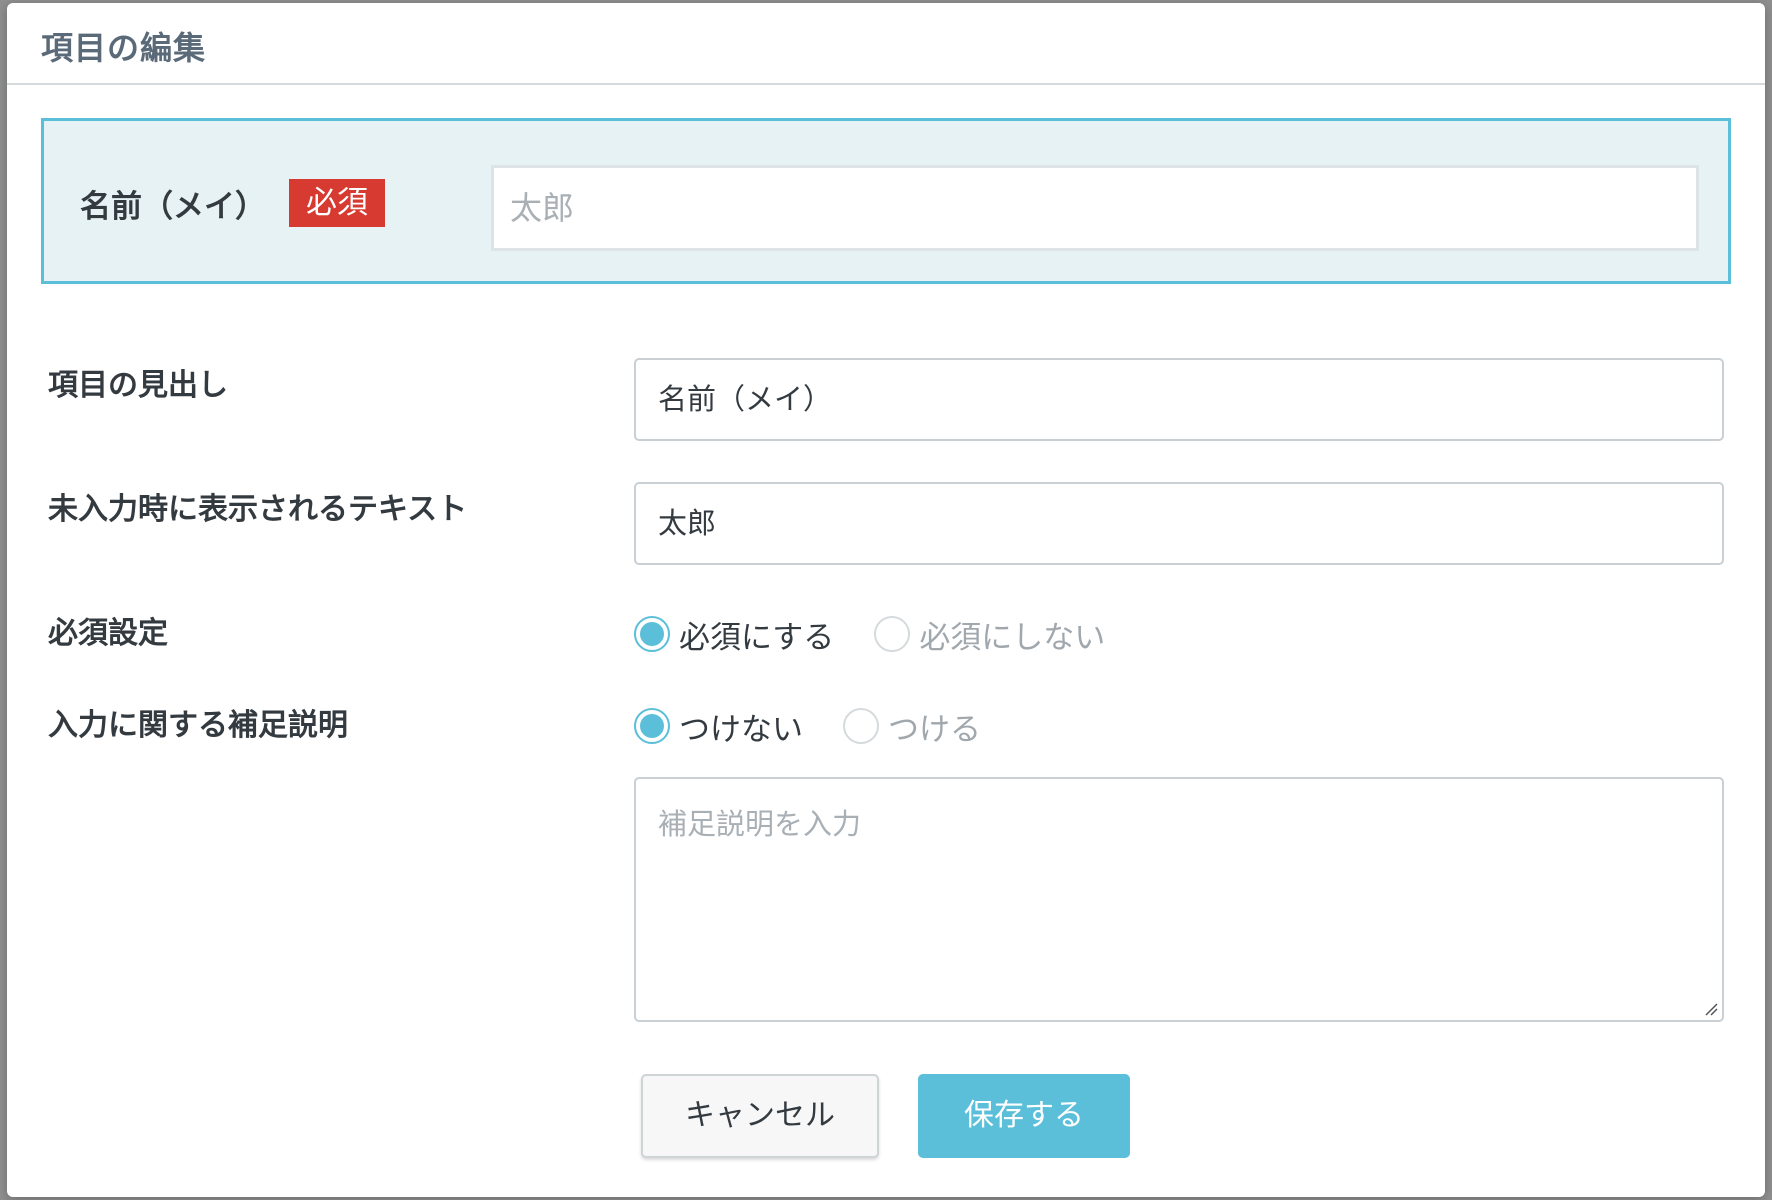 Image resolution: width=1772 pixels, height=1200 pixels. I want to click on field-preview: 名前（メイ） 必須 太郎, so click(886, 201).